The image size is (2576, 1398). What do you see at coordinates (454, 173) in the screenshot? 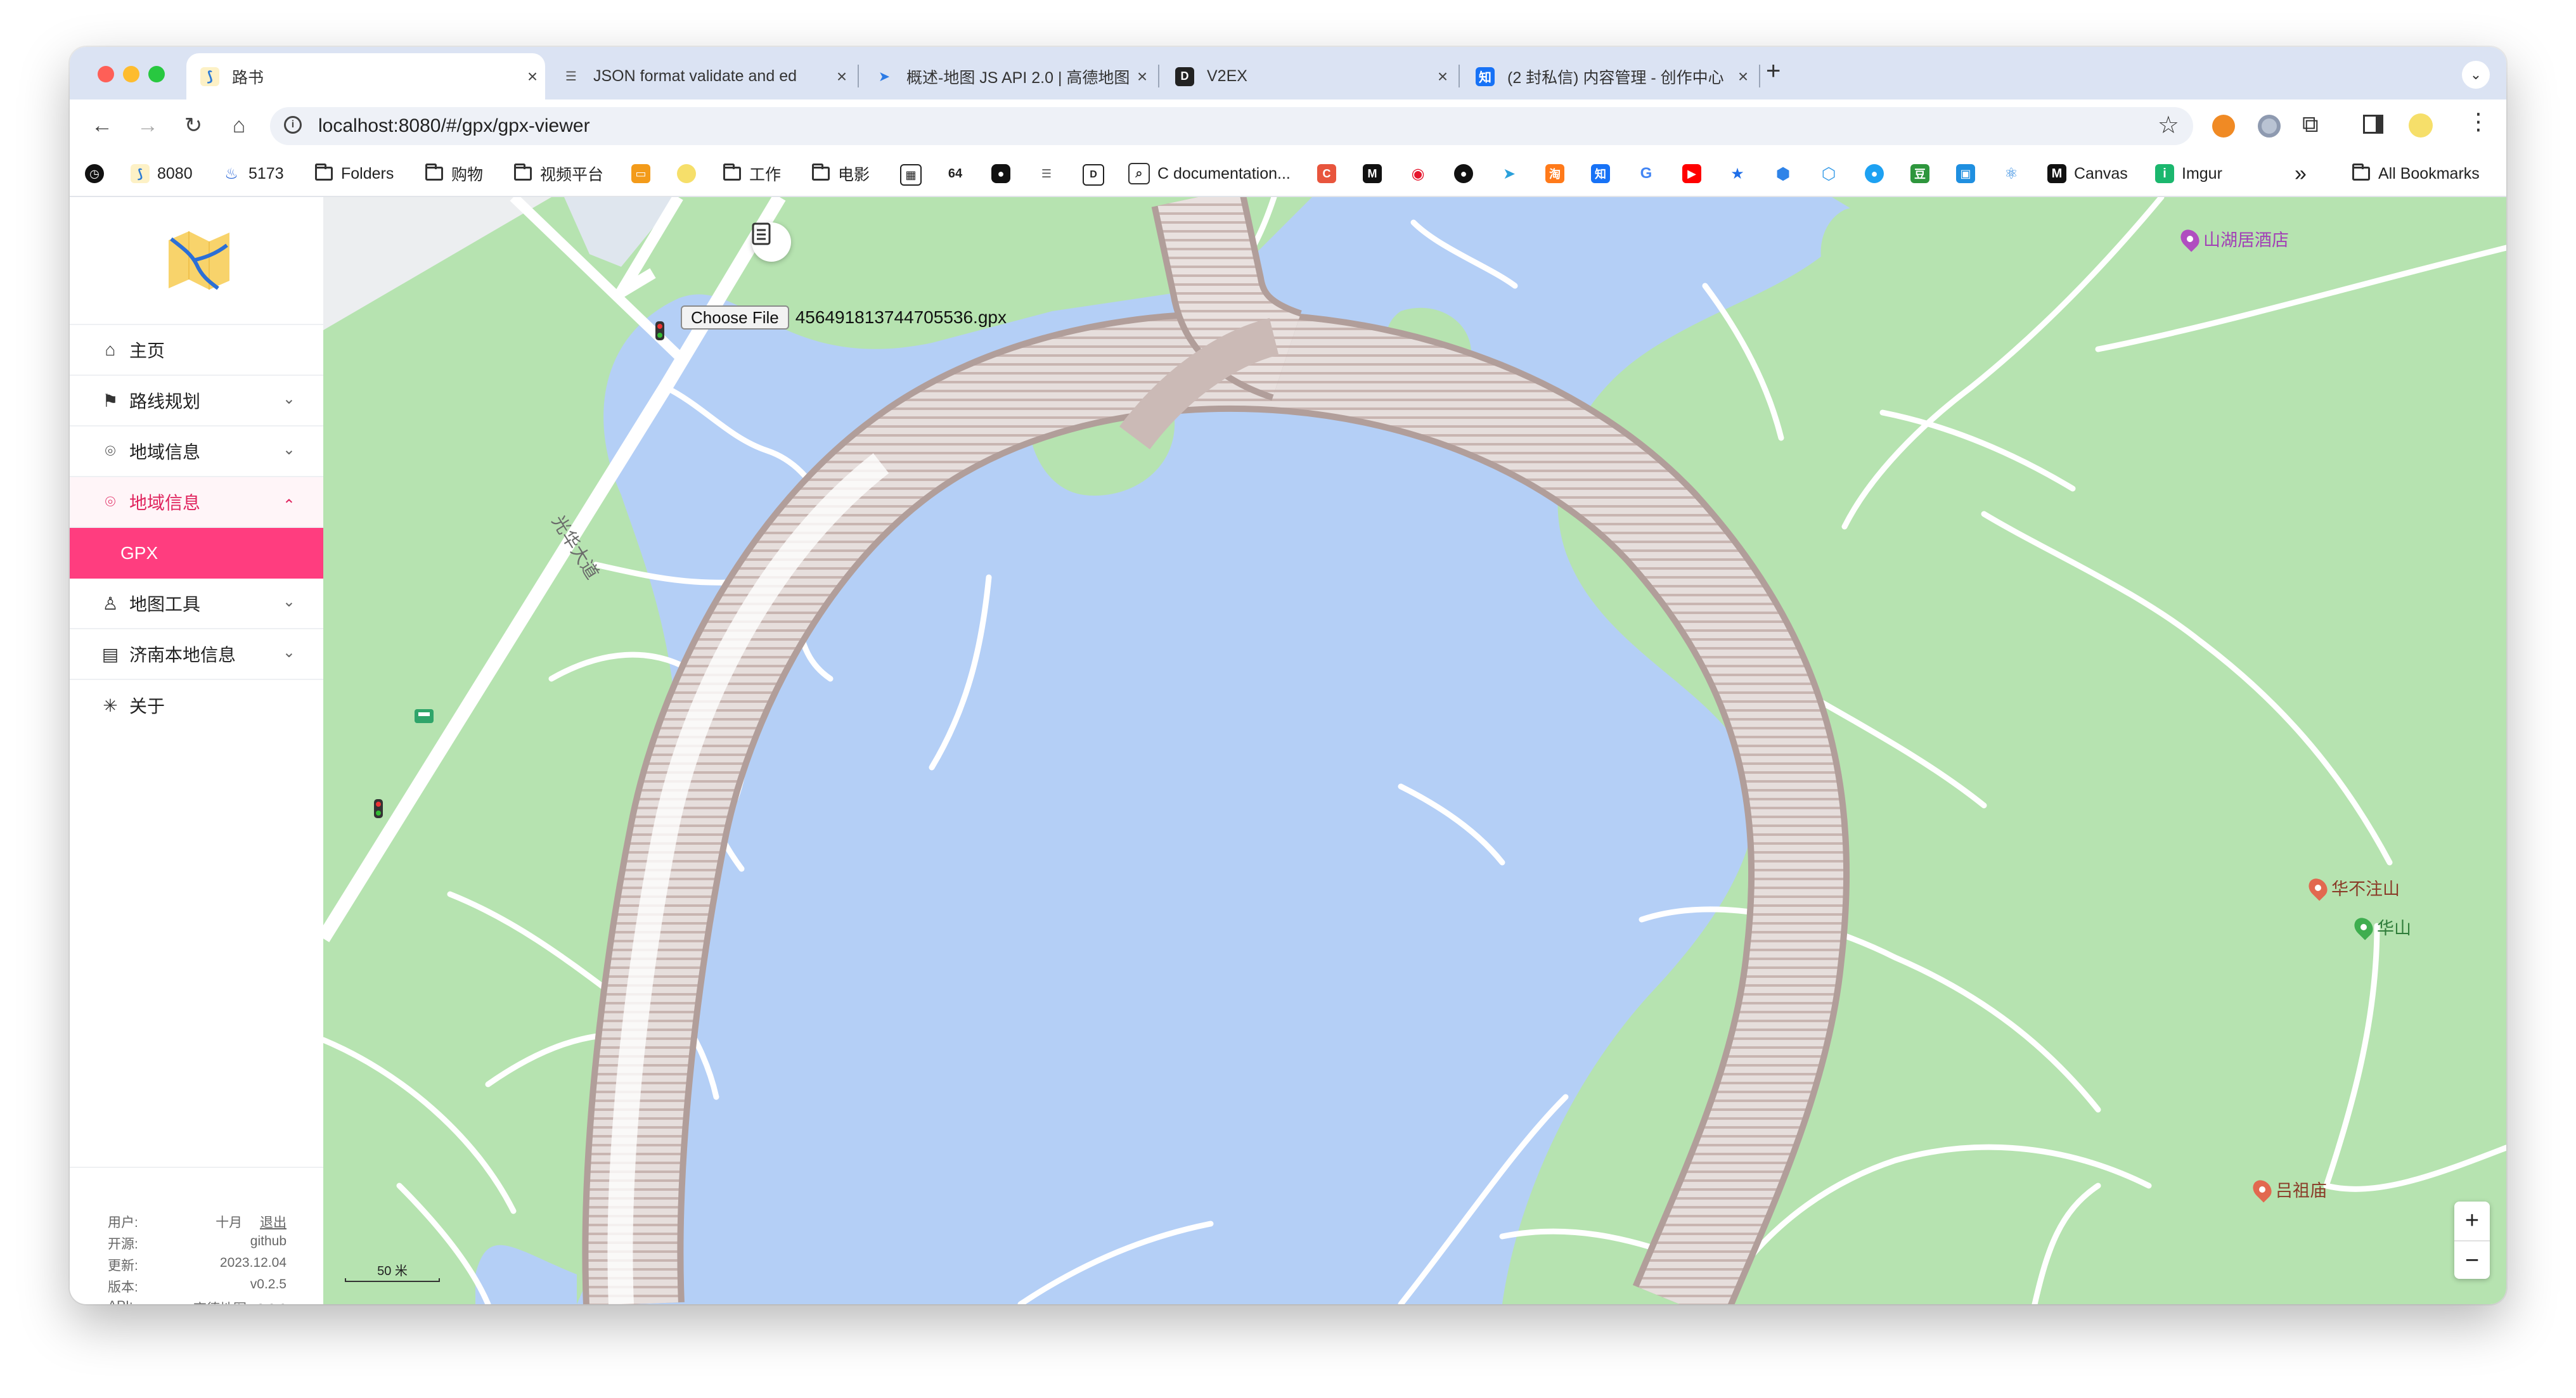
I see `bookmark-shopping: 购物` at bounding box center [454, 173].